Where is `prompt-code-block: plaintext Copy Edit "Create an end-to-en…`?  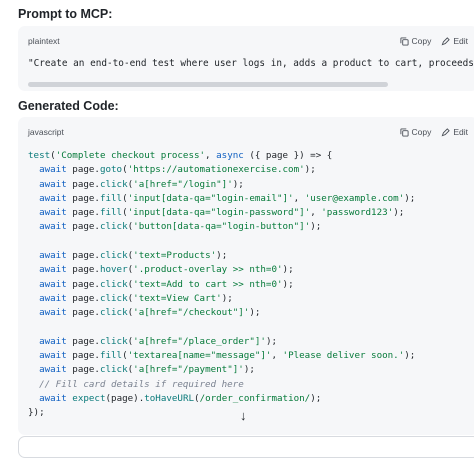
prompt-code-block: plaintext Copy Edit "Create an end-to-en… is located at coordinates (246, 58).